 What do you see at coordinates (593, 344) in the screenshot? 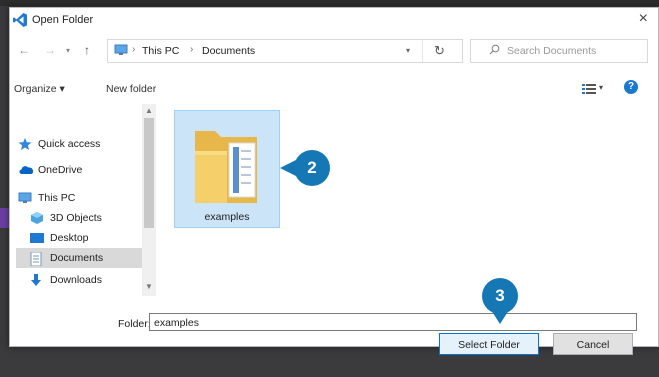
I see `cancel-button: Cancel` at bounding box center [593, 344].